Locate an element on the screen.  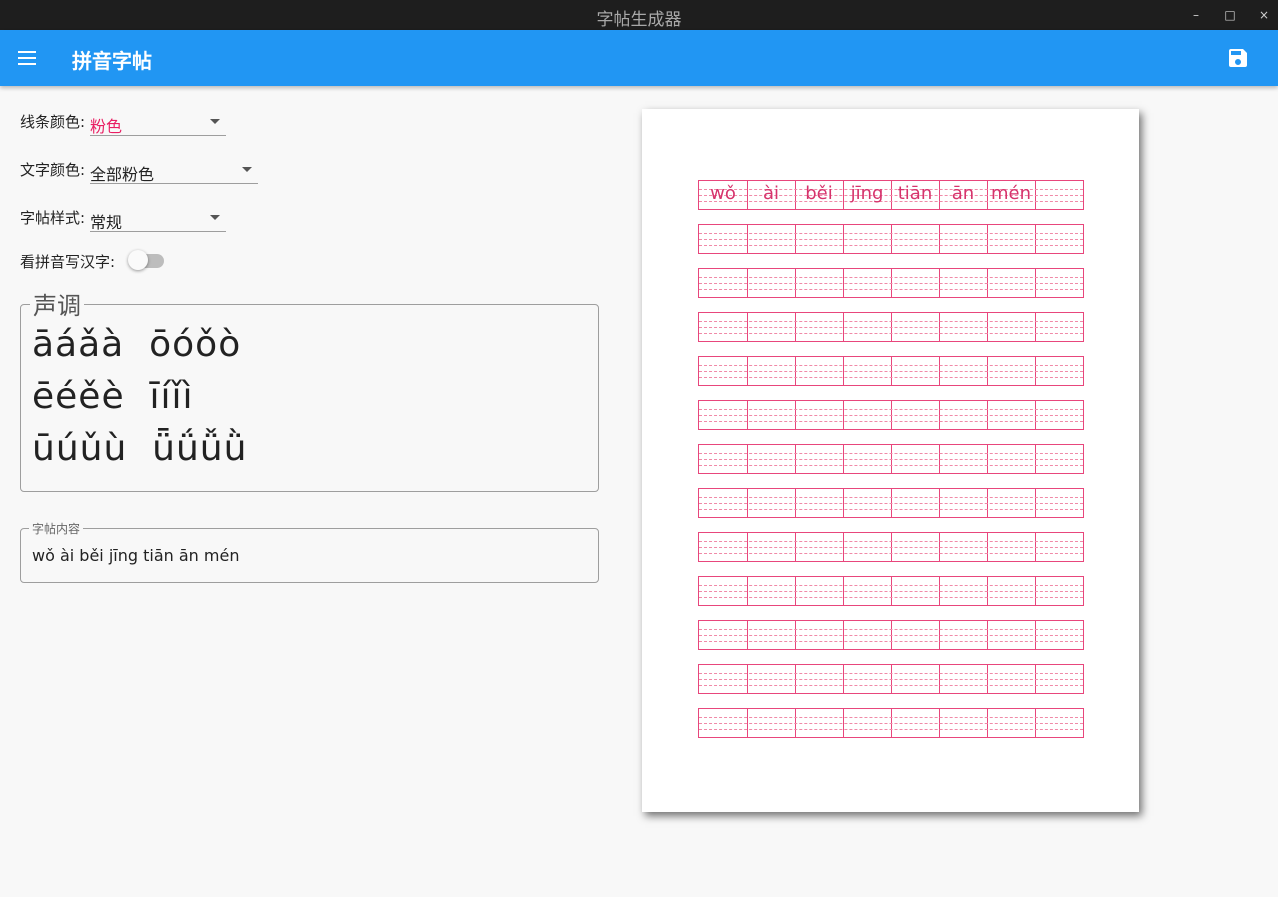
pinyin-to-hanzi-toggle is located at coordinates (146, 260).